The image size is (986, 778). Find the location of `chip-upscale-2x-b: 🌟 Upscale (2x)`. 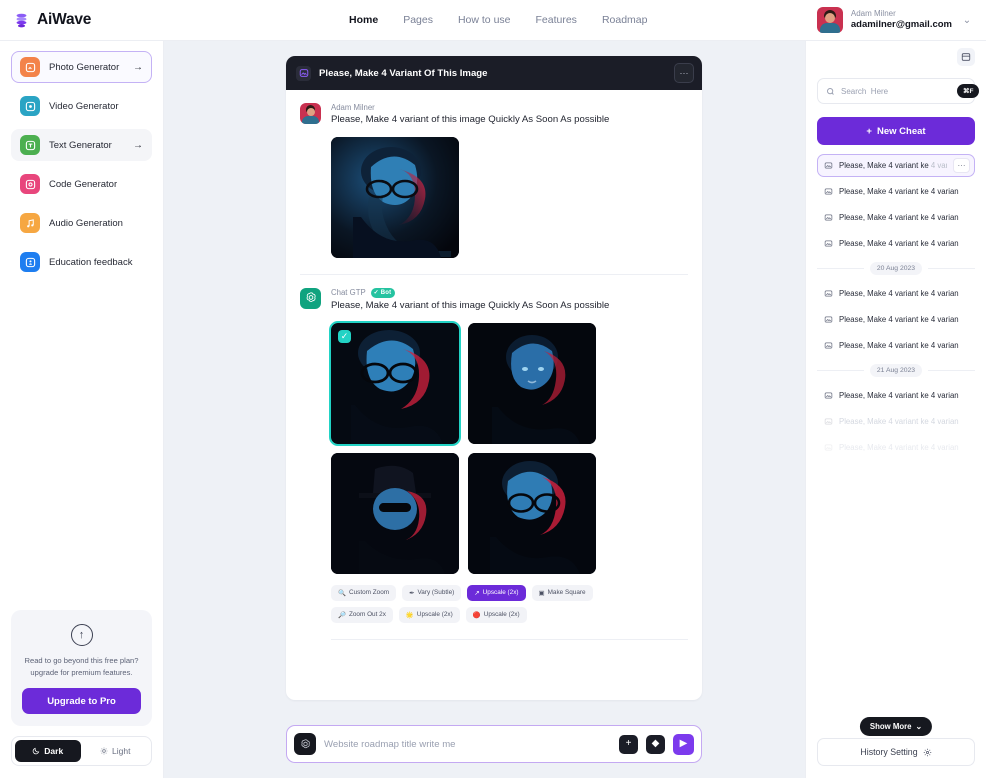

chip-upscale-2x-b: 🌟 Upscale (2x) is located at coordinates (429, 614).